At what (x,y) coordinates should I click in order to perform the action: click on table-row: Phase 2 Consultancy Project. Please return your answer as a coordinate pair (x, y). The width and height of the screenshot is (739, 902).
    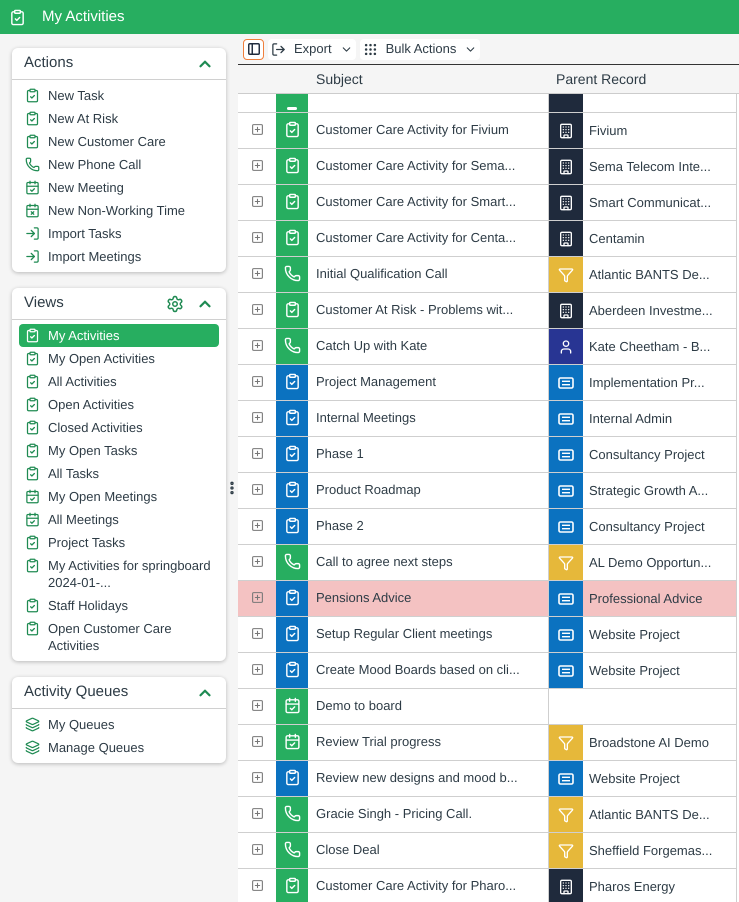
    Looking at the image, I should click on (487, 527).